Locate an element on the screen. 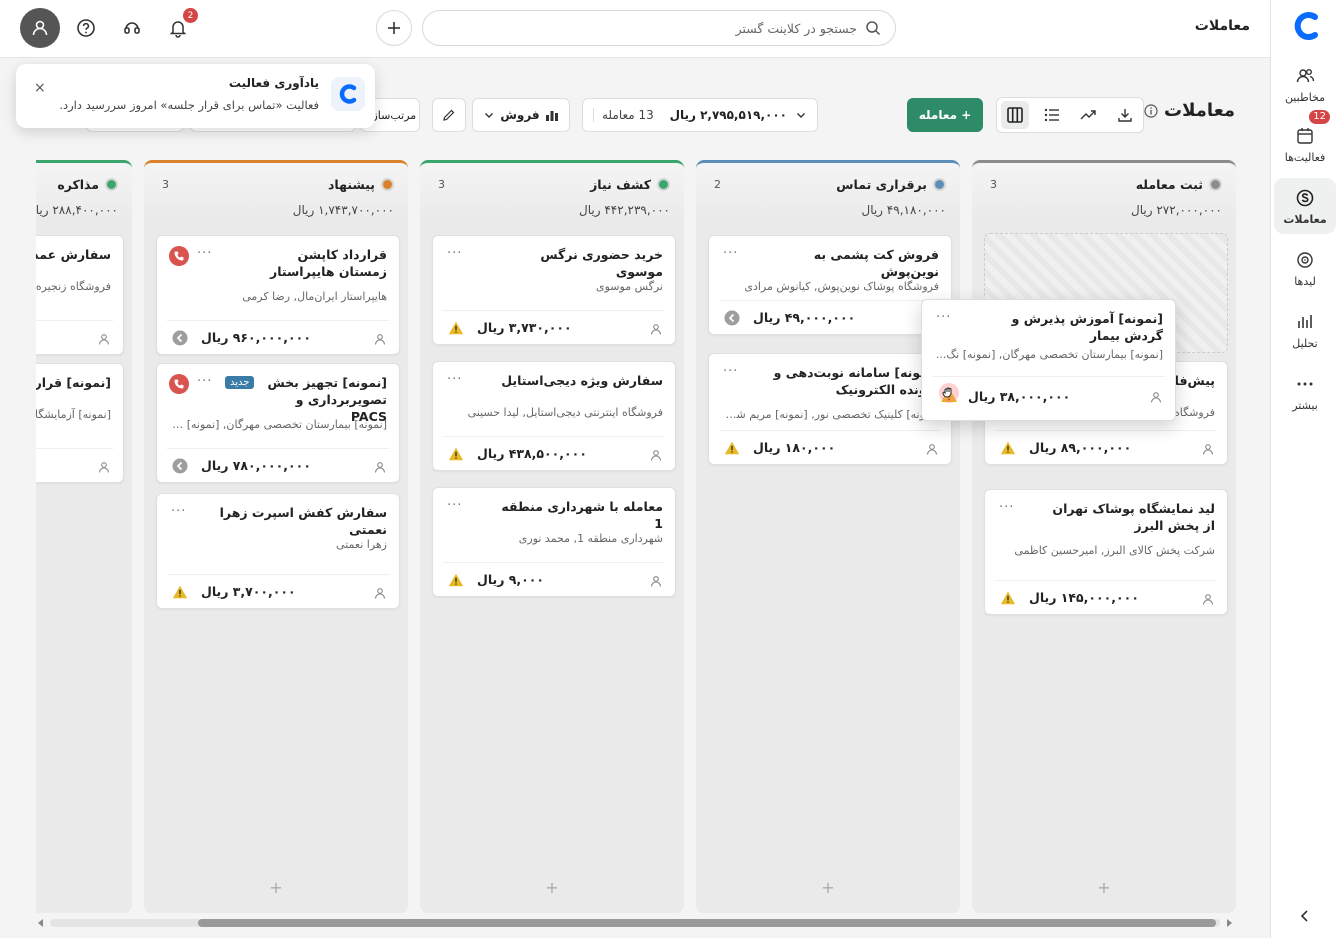 This screenshot has width=1340, height=938. close-icon: × is located at coordinates (40, 88).